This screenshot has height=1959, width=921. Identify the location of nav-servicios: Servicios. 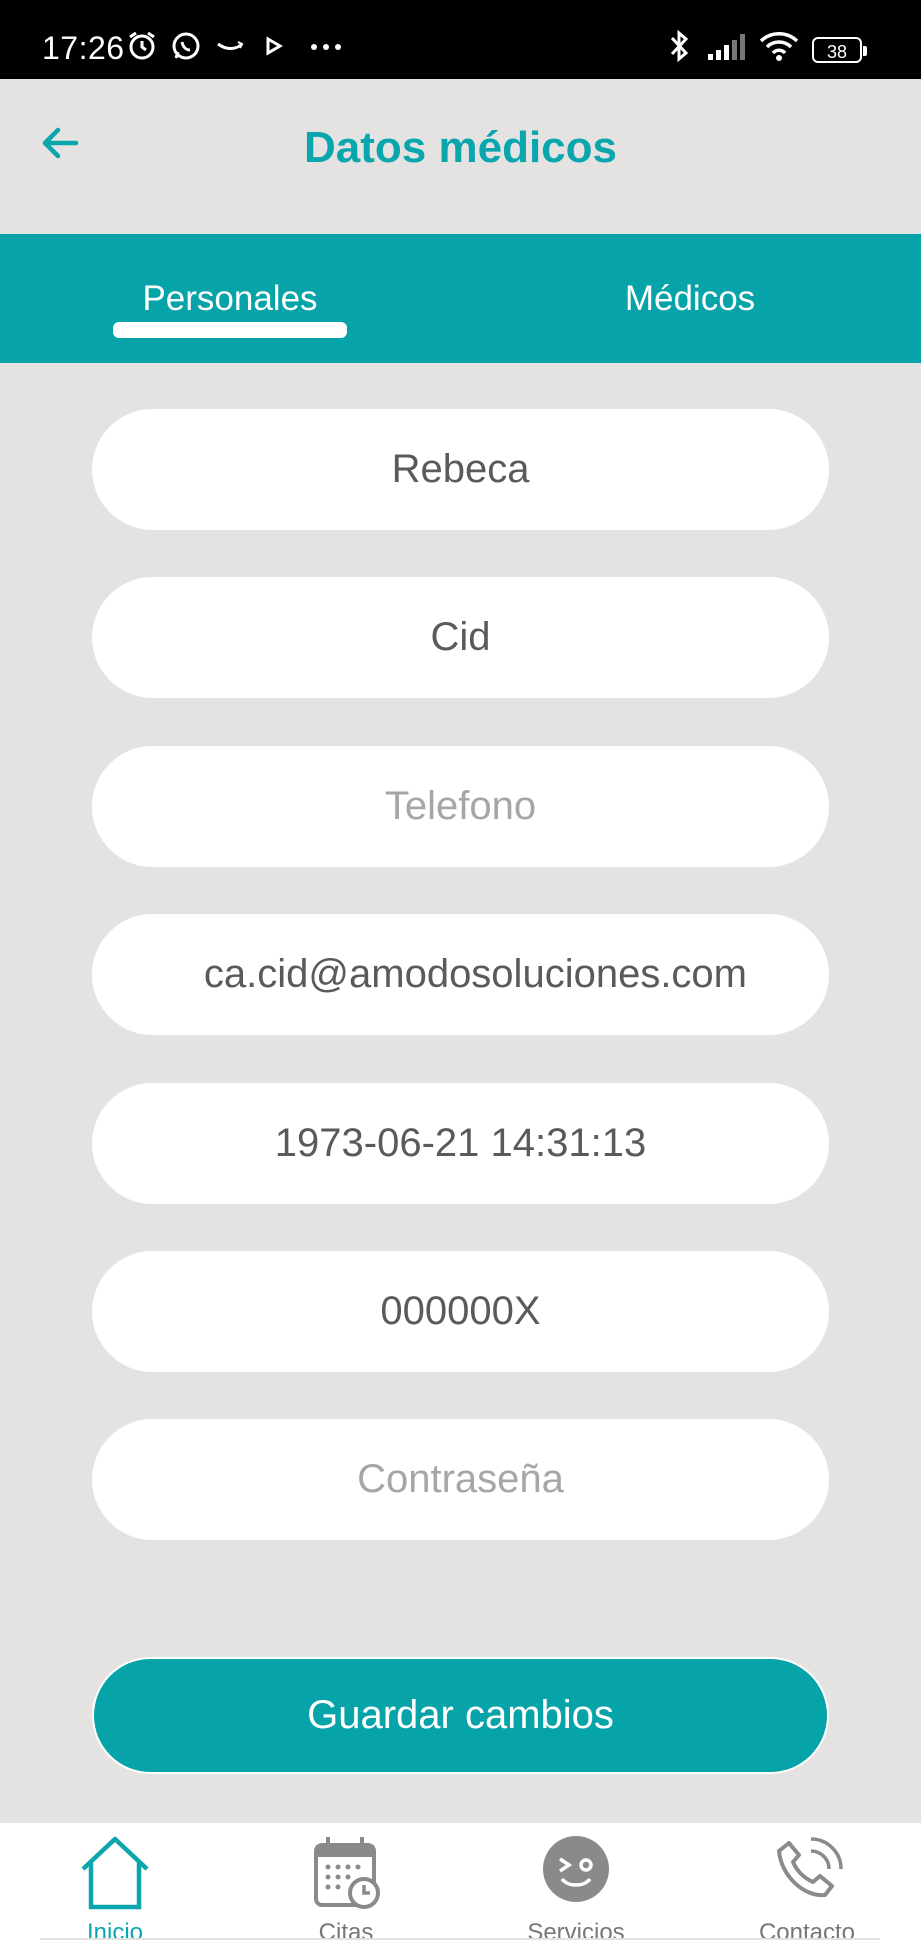
(576, 1893).